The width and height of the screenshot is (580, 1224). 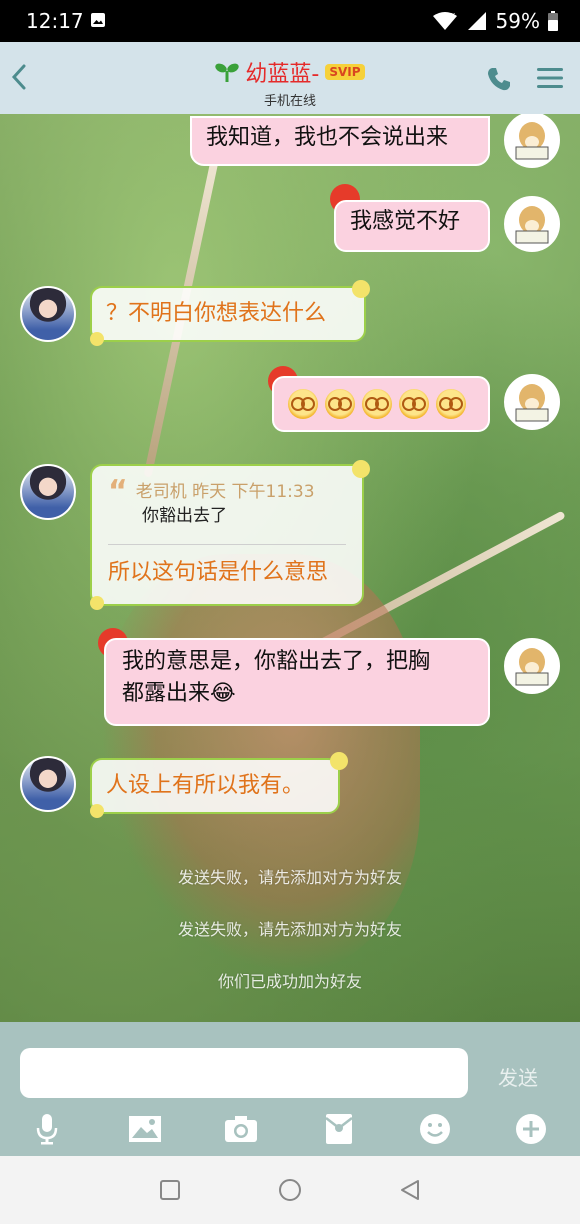 What do you see at coordinates (290, 21) in the screenshot?
I see `status-bar: 12:17 x 59%` at bounding box center [290, 21].